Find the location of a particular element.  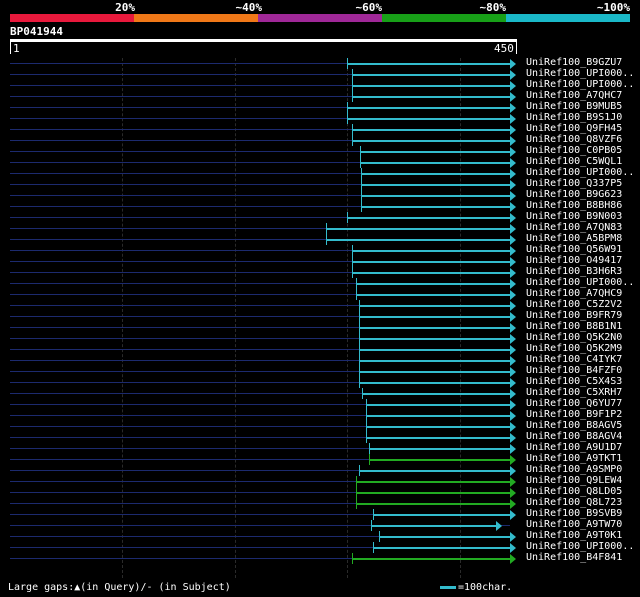

hit-label: UniRef100_O49417 is located at coordinates (574, 260).